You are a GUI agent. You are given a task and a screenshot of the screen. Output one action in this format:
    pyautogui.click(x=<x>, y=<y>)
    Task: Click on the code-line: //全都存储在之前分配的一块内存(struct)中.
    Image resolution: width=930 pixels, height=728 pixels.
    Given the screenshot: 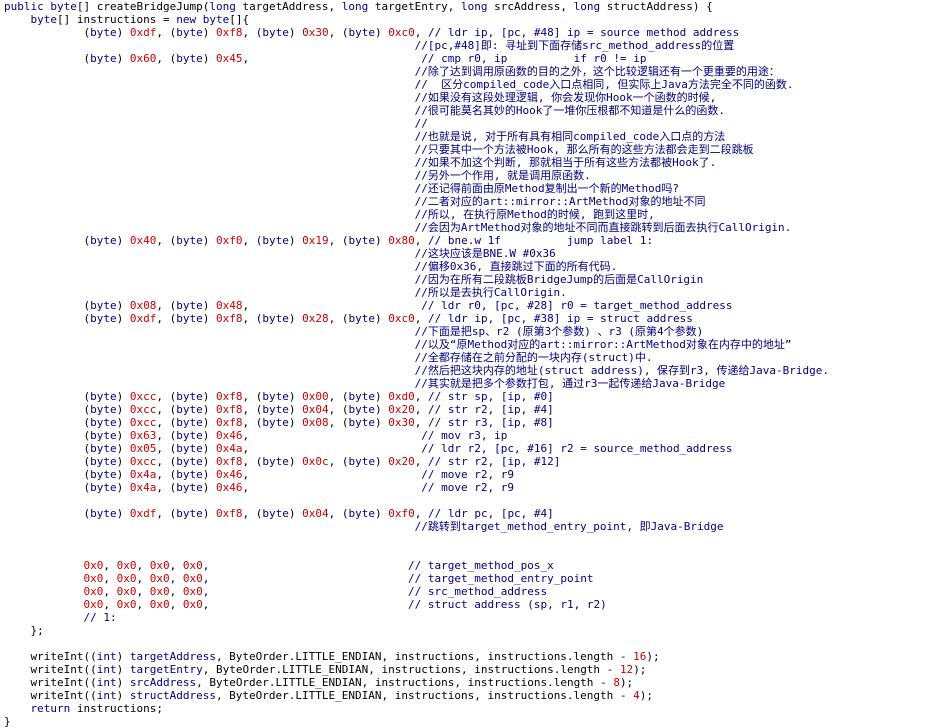 What is the action you would take?
    pyautogui.click(x=467, y=357)
    